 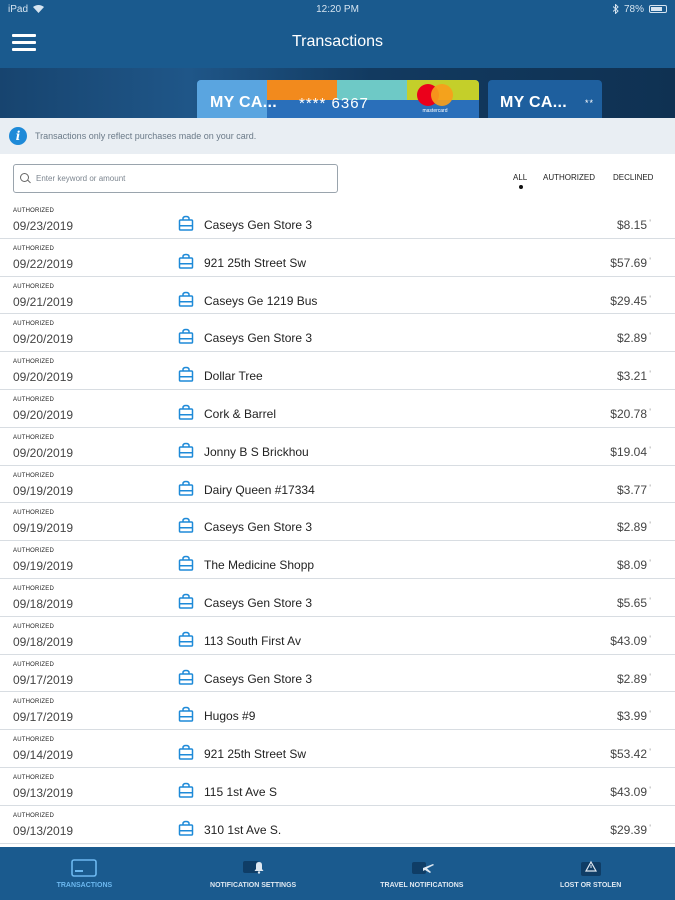 I want to click on tab-notification-settings: NOTIFICATION SETTINGS, so click(x=253, y=873).